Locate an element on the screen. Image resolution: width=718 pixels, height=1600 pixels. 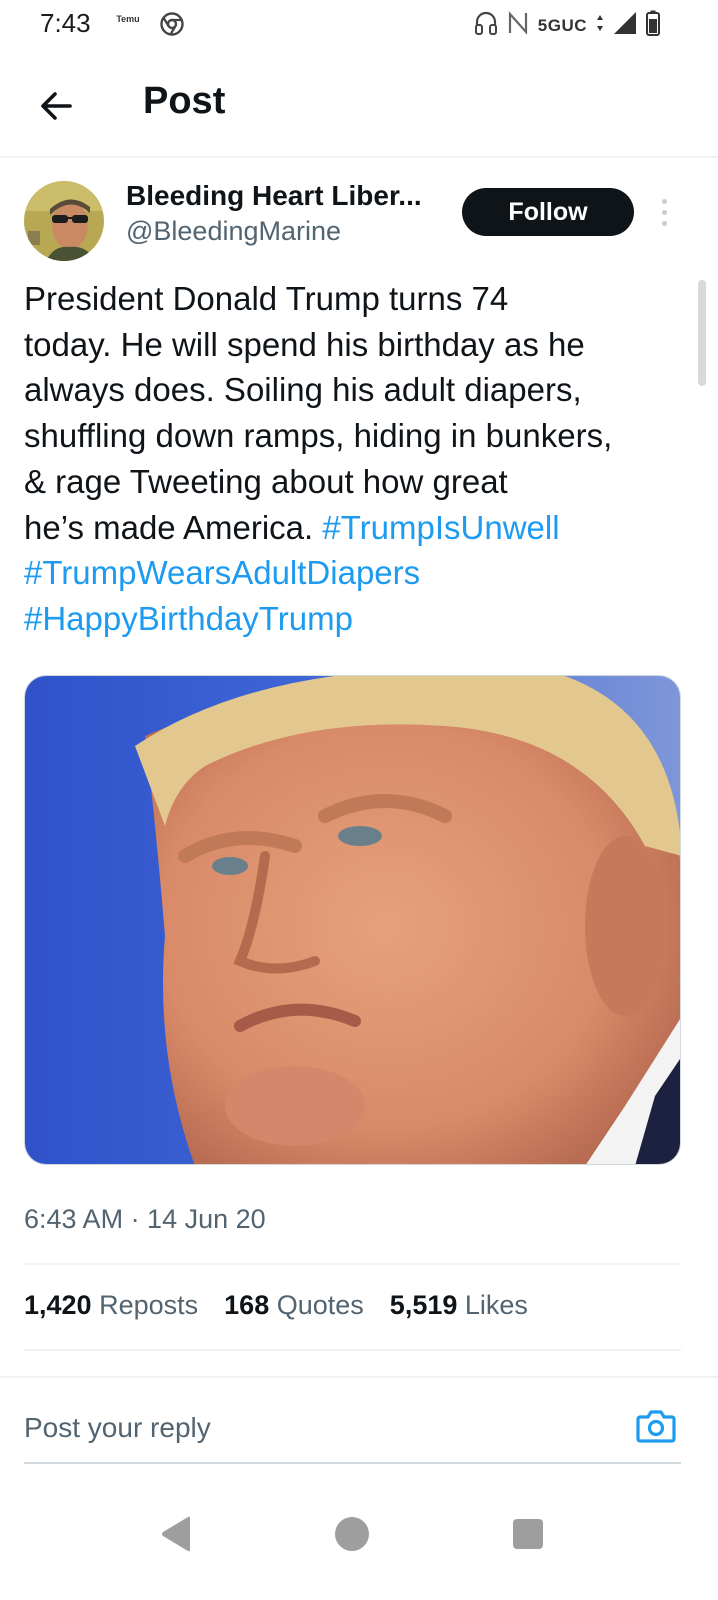
hashtag-link: #TrumpIsUnwell is located at coordinates (440, 527).